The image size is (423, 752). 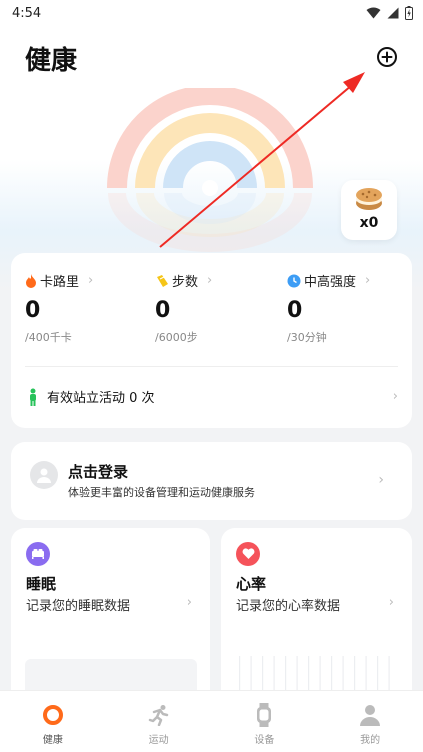 What do you see at coordinates (31, 280) in the screenshot?
I see `flame-icon` at bounding box center [31, 280].